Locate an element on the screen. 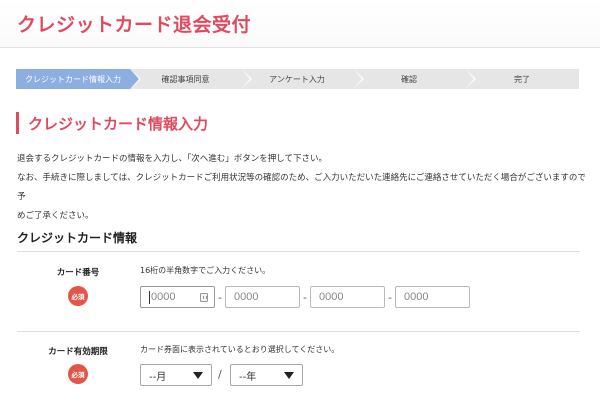 This screenshot has width=600, height=409. section-title: クレジットカード情報入力 is located at coordinates (112, 123).